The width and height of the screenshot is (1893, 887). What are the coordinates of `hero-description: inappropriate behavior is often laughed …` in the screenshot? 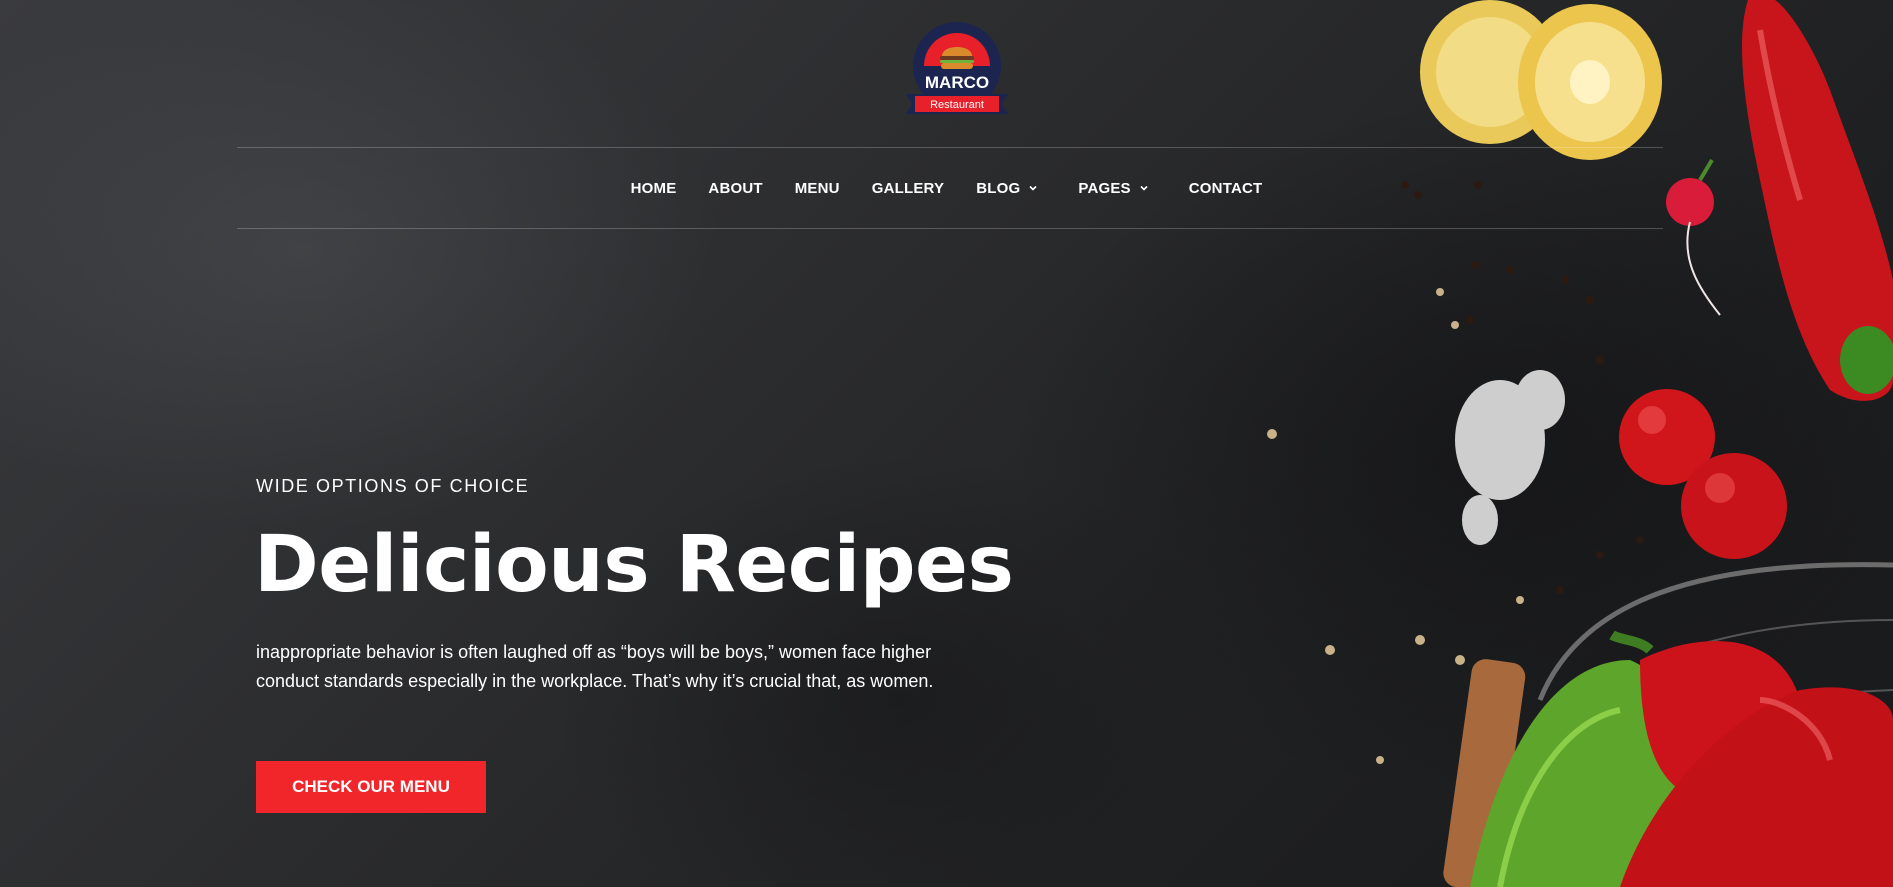 It's located at (595, 666).